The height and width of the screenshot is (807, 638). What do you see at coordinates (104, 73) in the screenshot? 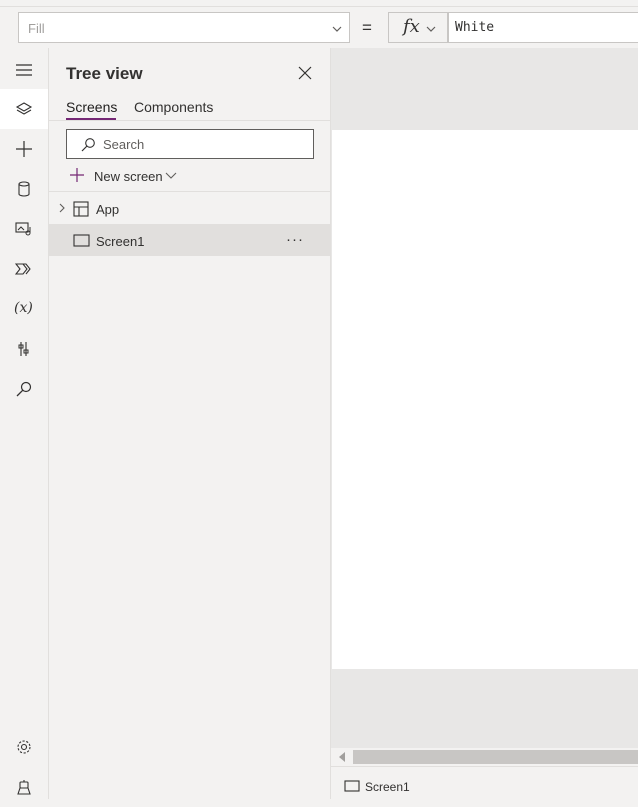
I see `panel-title: Tree view` at bounding box center [104, 73].